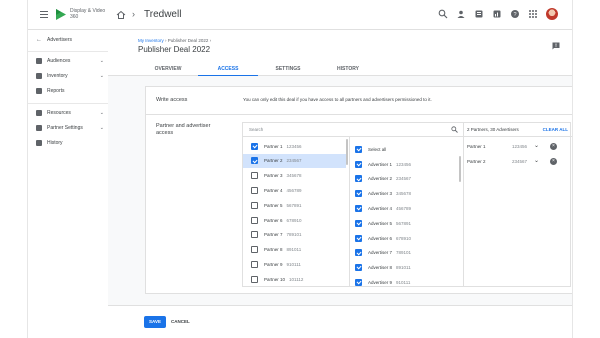  What do you see at coordinates (70, 40) in the screenshot?
I see `sidebar-item-advertisers: ← Advertisers` at bounding box center [70, 40].